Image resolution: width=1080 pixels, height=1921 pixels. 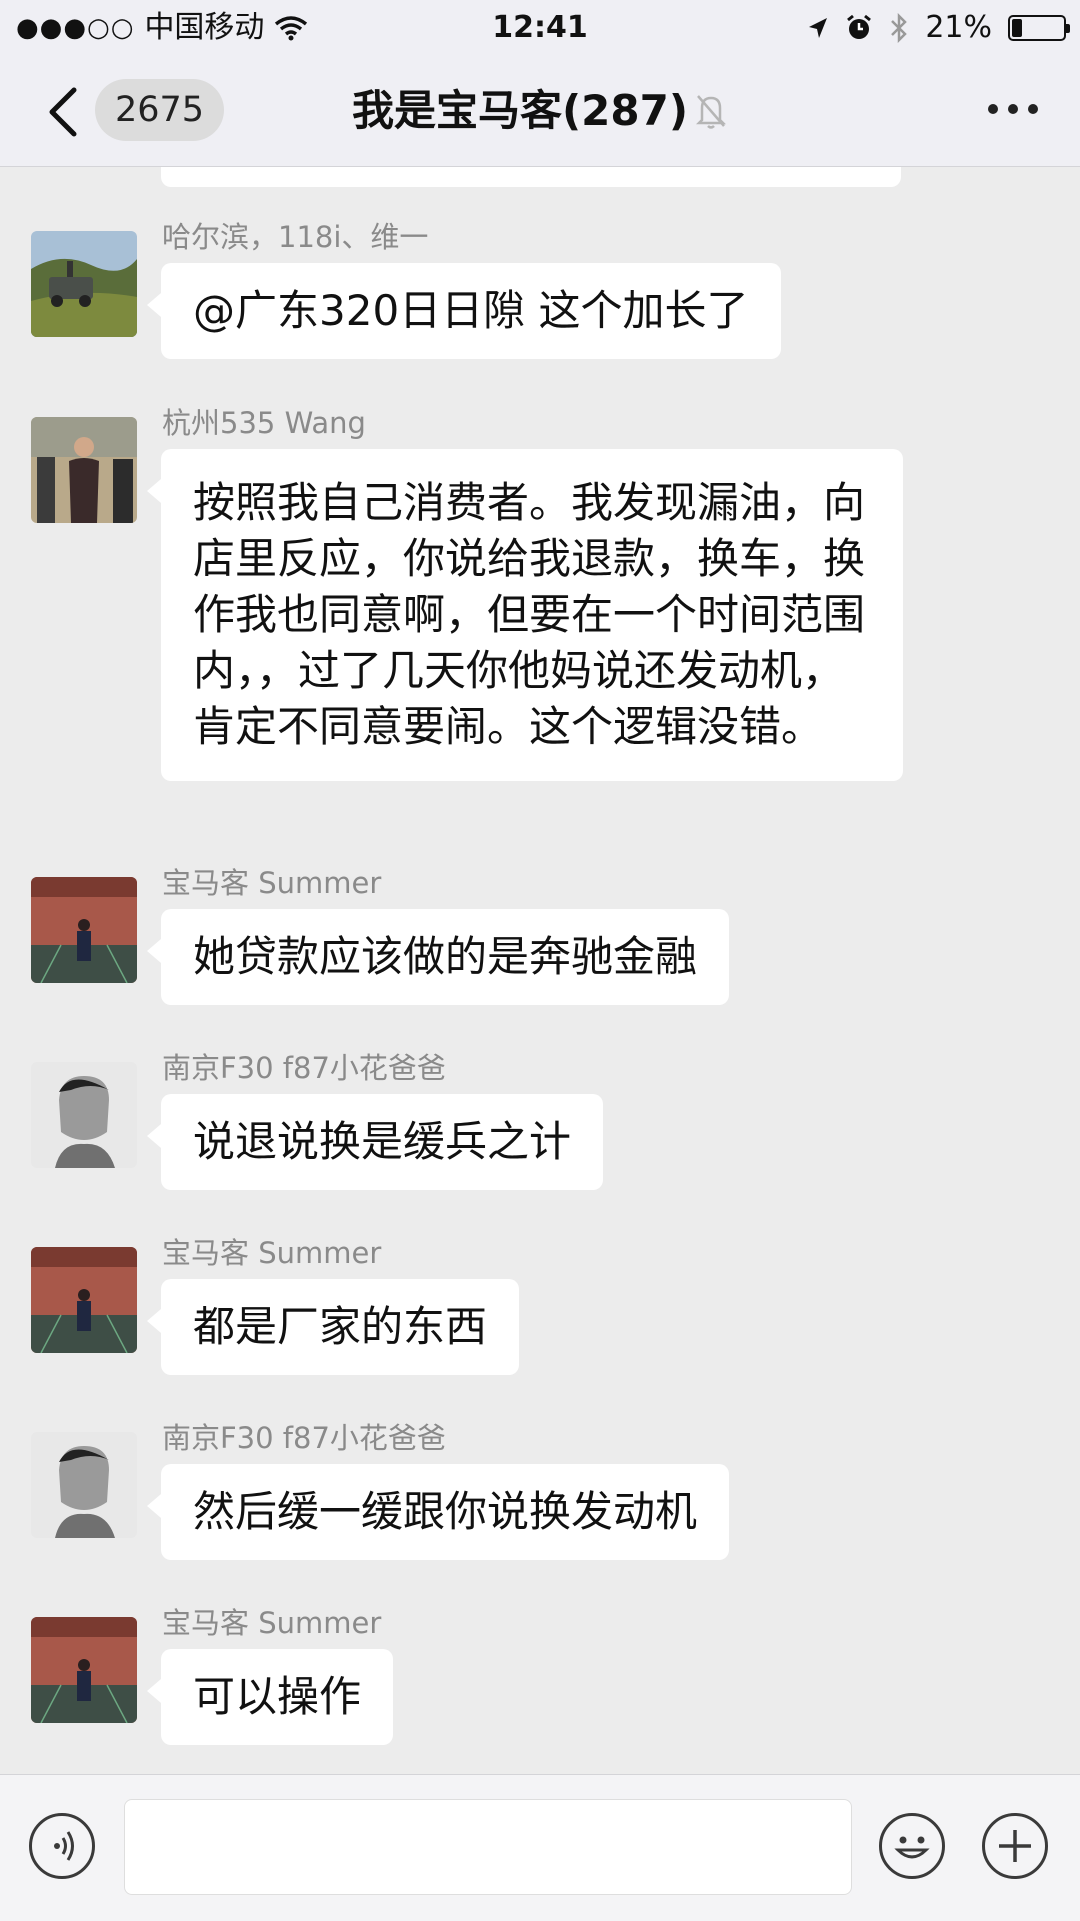 What do you see at coordinates (375, 1142) in the screenshot?
I see `message-bubble: 说退说换是缓兵之计` at bounding box center [375, 1142].